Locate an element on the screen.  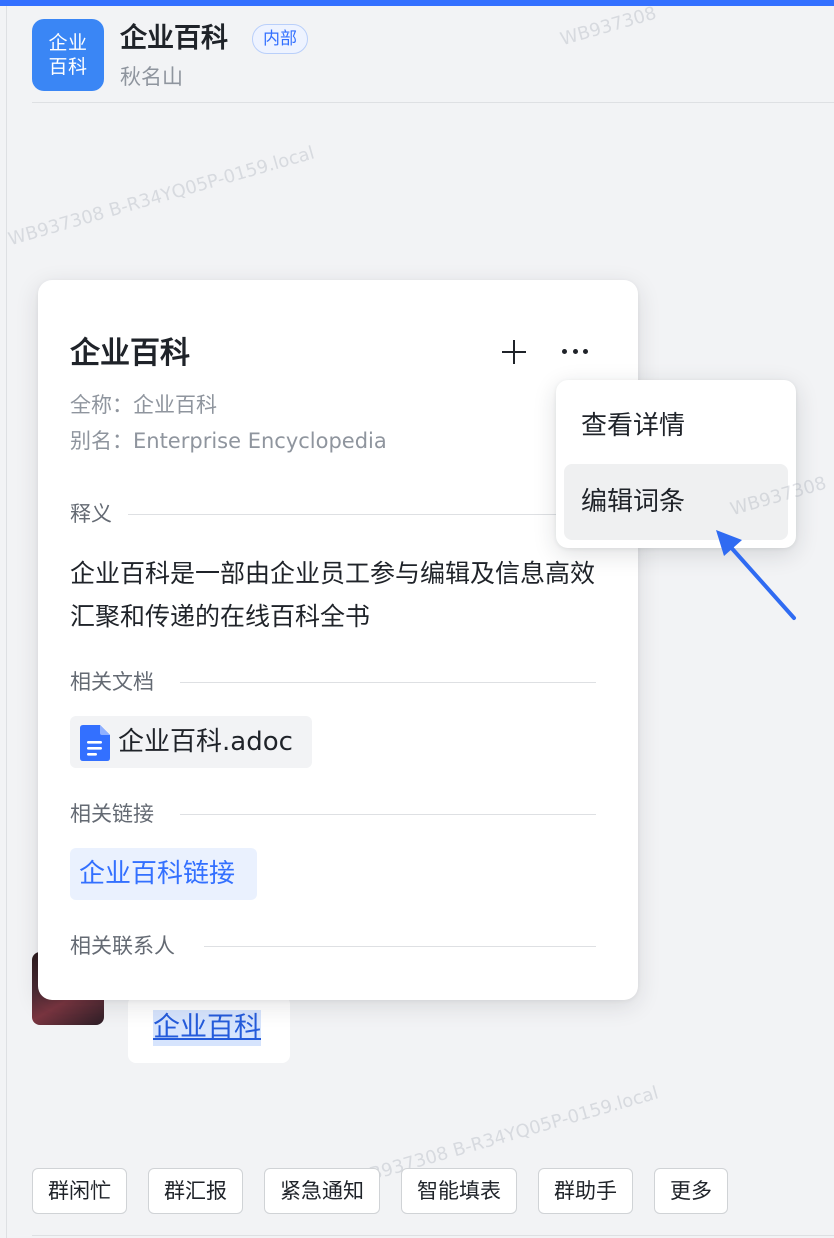
internal-badge: 内部 is located at coordinates (280, 39).